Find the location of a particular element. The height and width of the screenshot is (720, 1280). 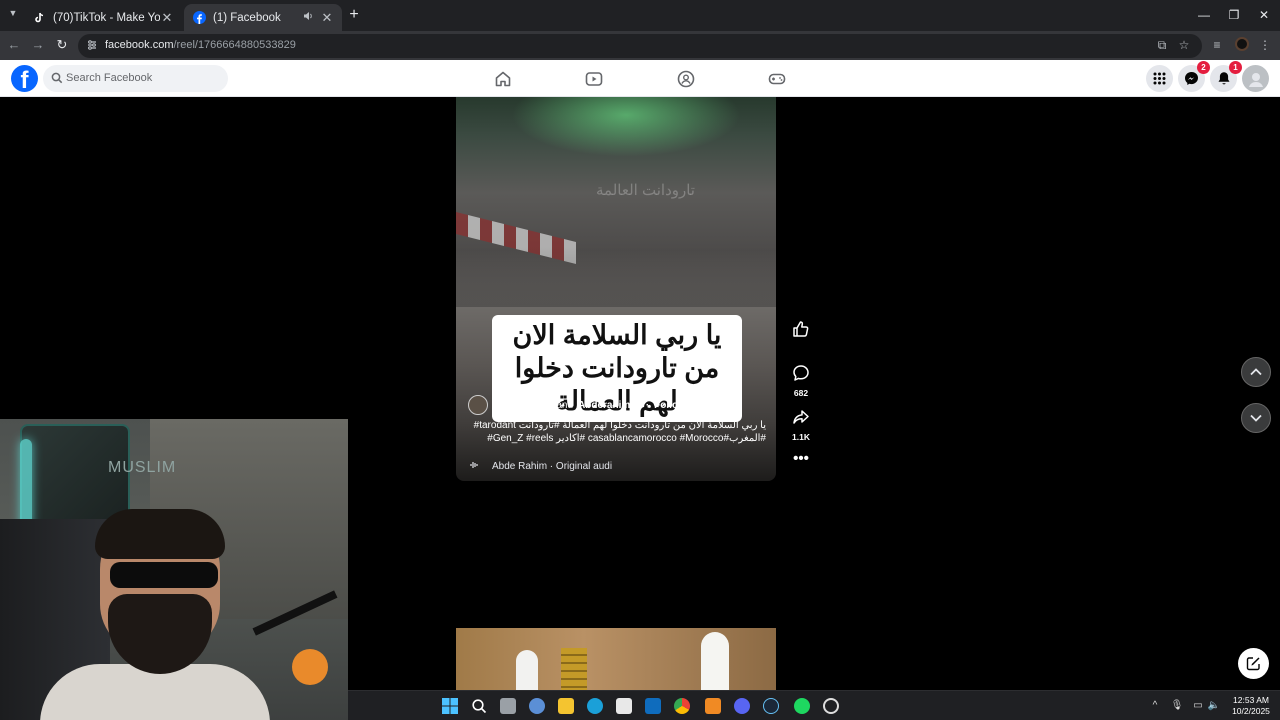

close-window-icon: ✕ is located at coordinates (1264, 15).